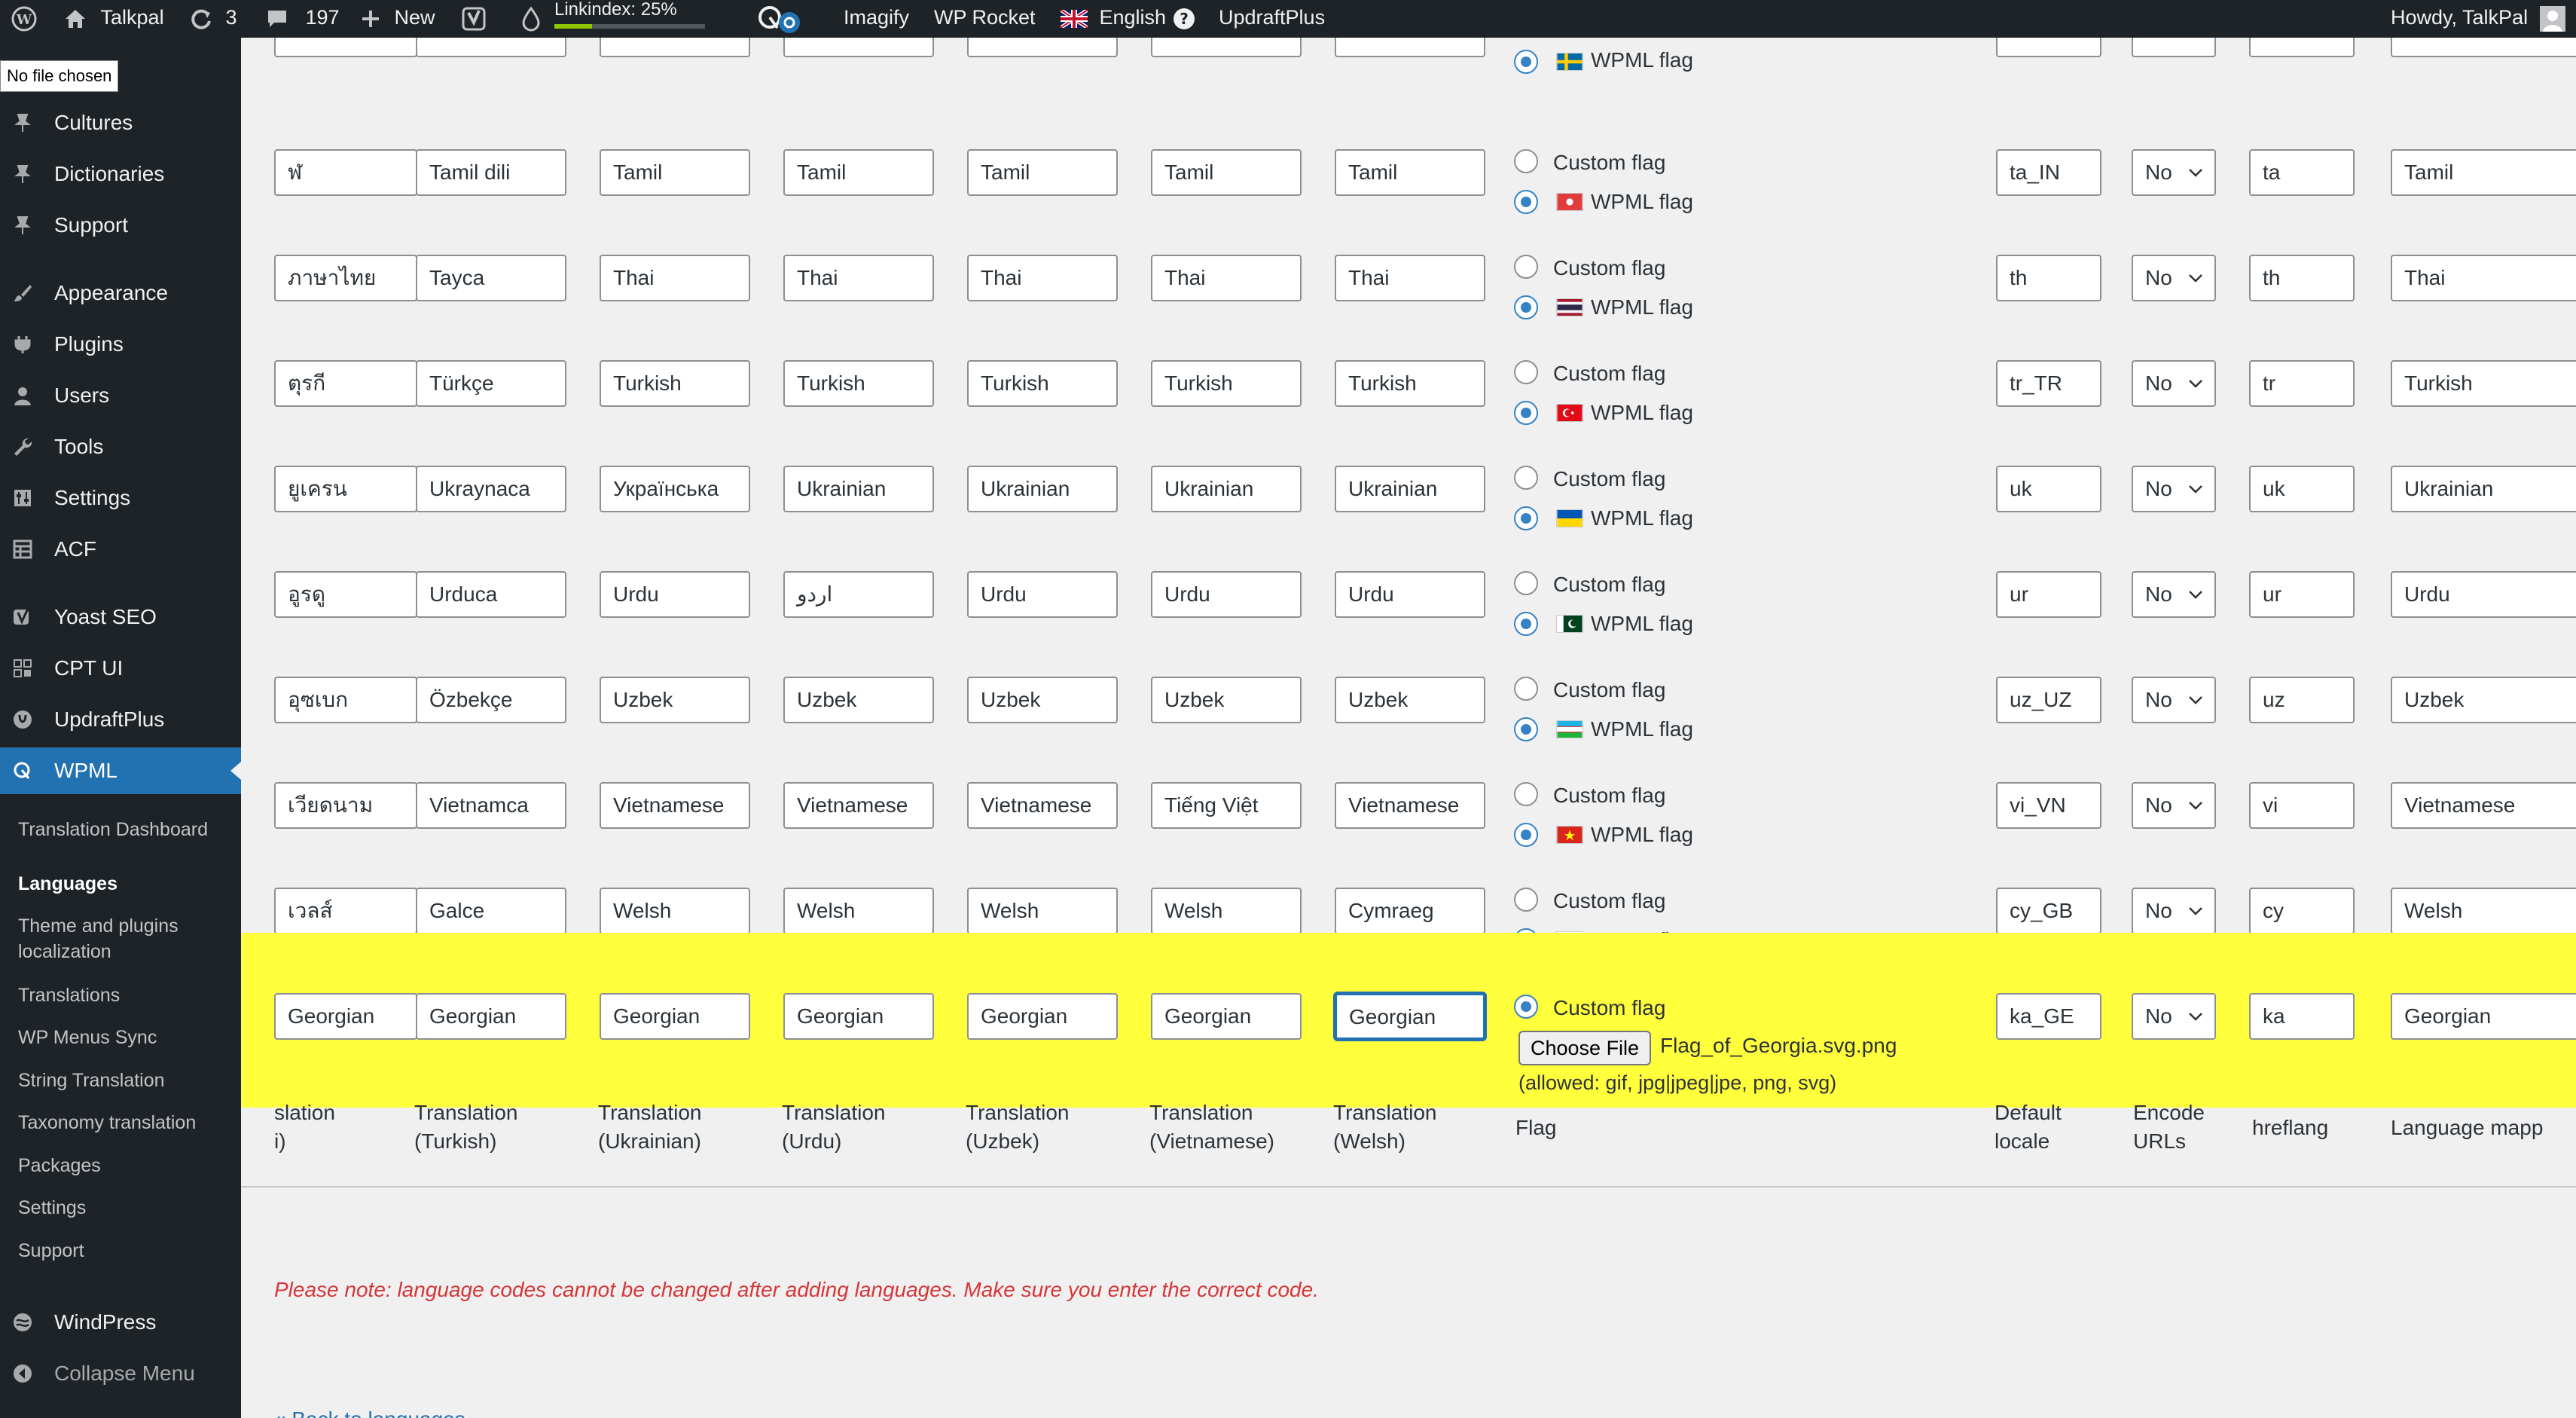 Image resolution: width=2576 pixels, height=1418 pixels. I want to click on language-mapping-field: Georgian, so click(2484, 1017).